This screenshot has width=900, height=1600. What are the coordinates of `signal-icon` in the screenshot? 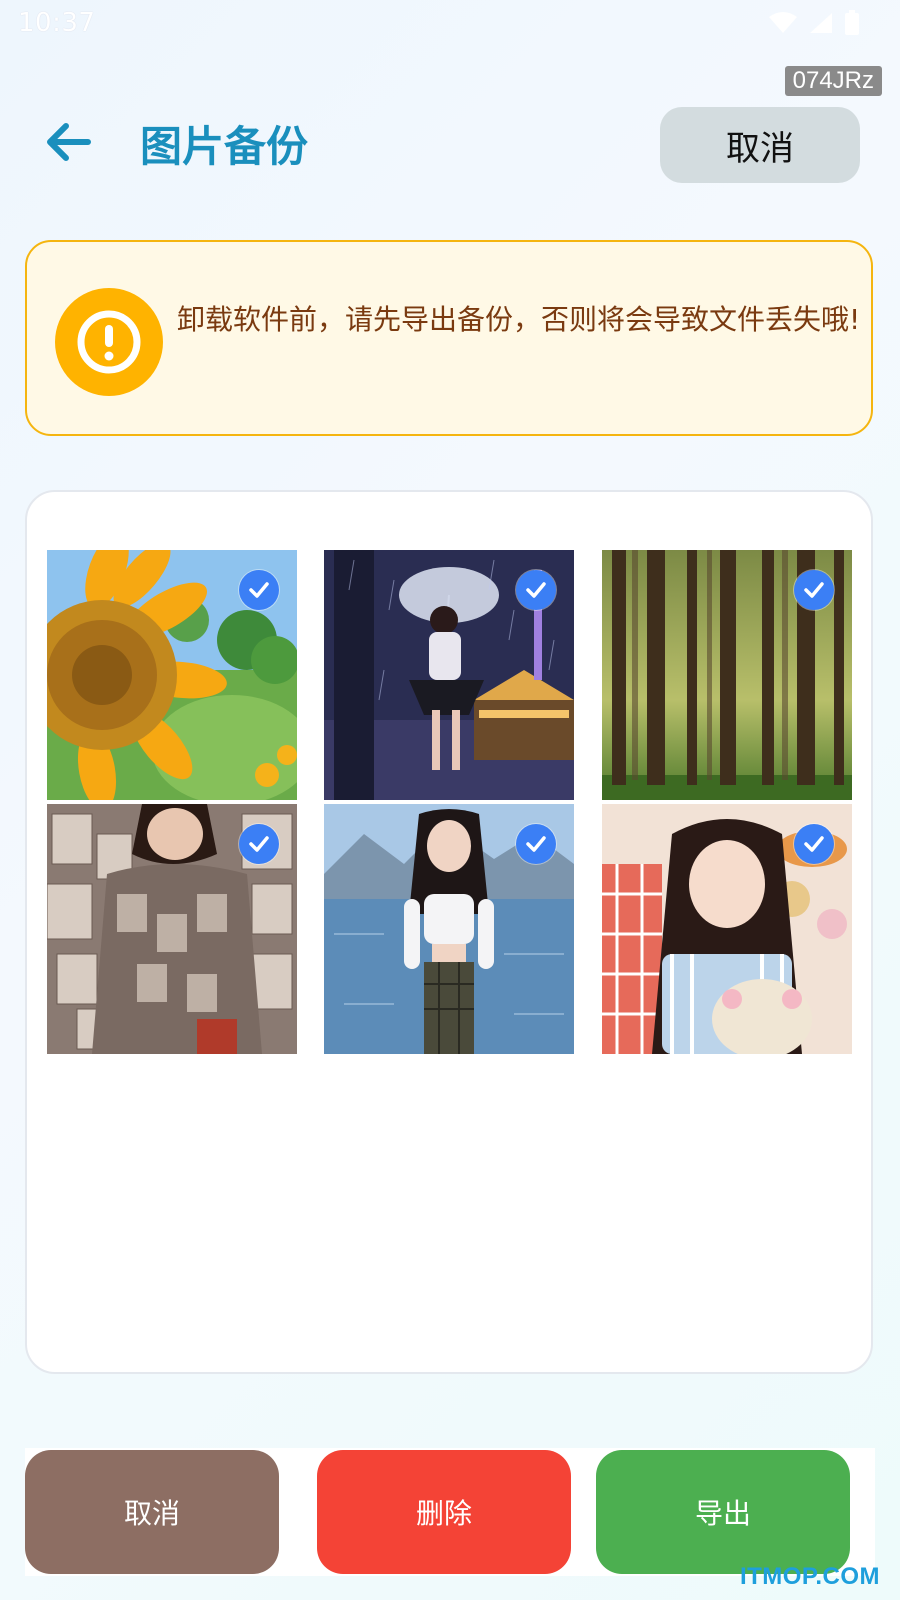 It's located at (821, 23).